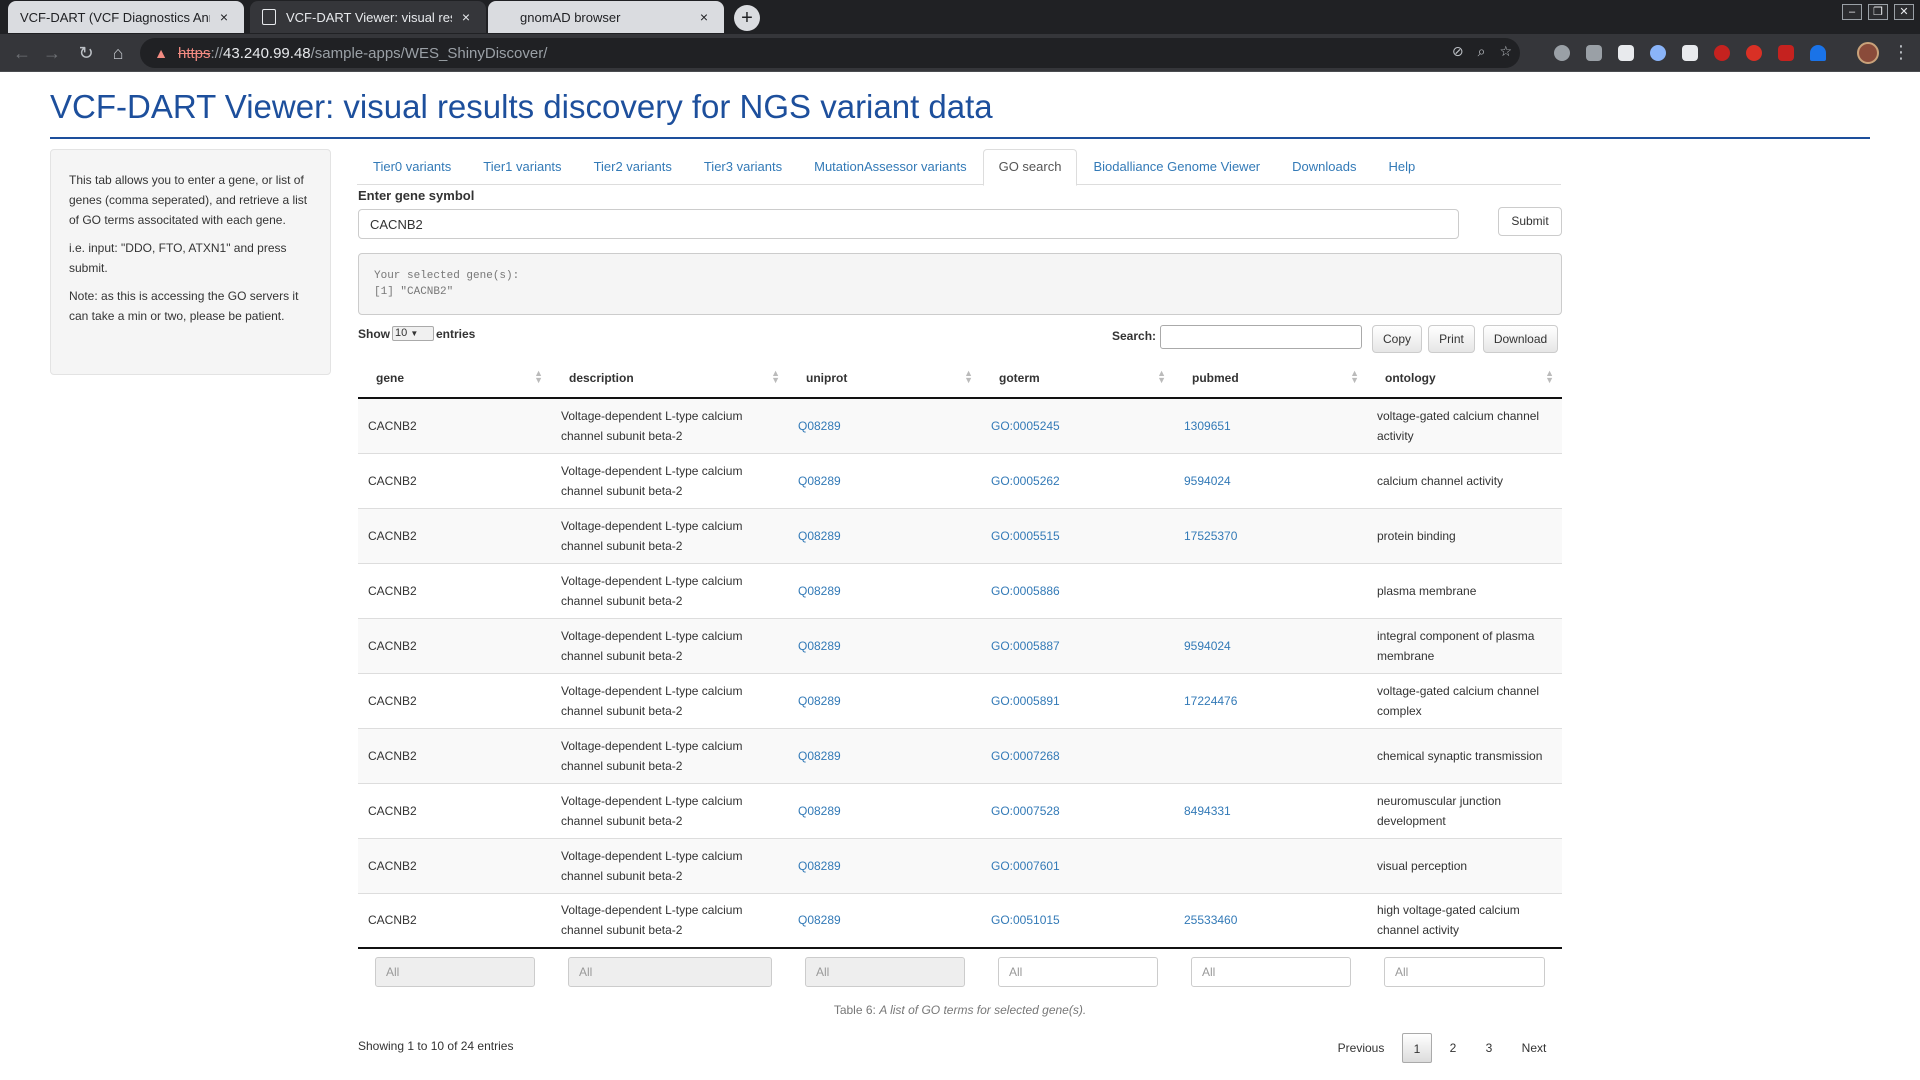 The height and width of the screenshot is (1080, 1920). What do you see at coordinates (1025, 811) in the screenshot?
I see `goterm-link: GO:0007528` at bounding box center [1025, 811].